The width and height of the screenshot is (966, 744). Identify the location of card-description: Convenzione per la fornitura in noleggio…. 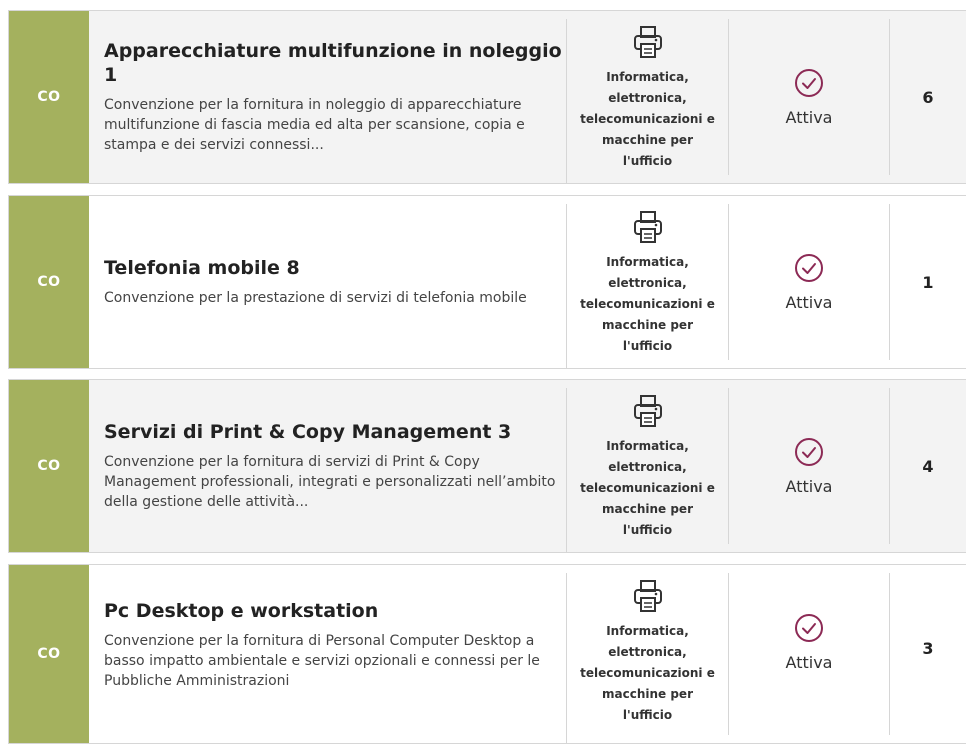
(314, 125).